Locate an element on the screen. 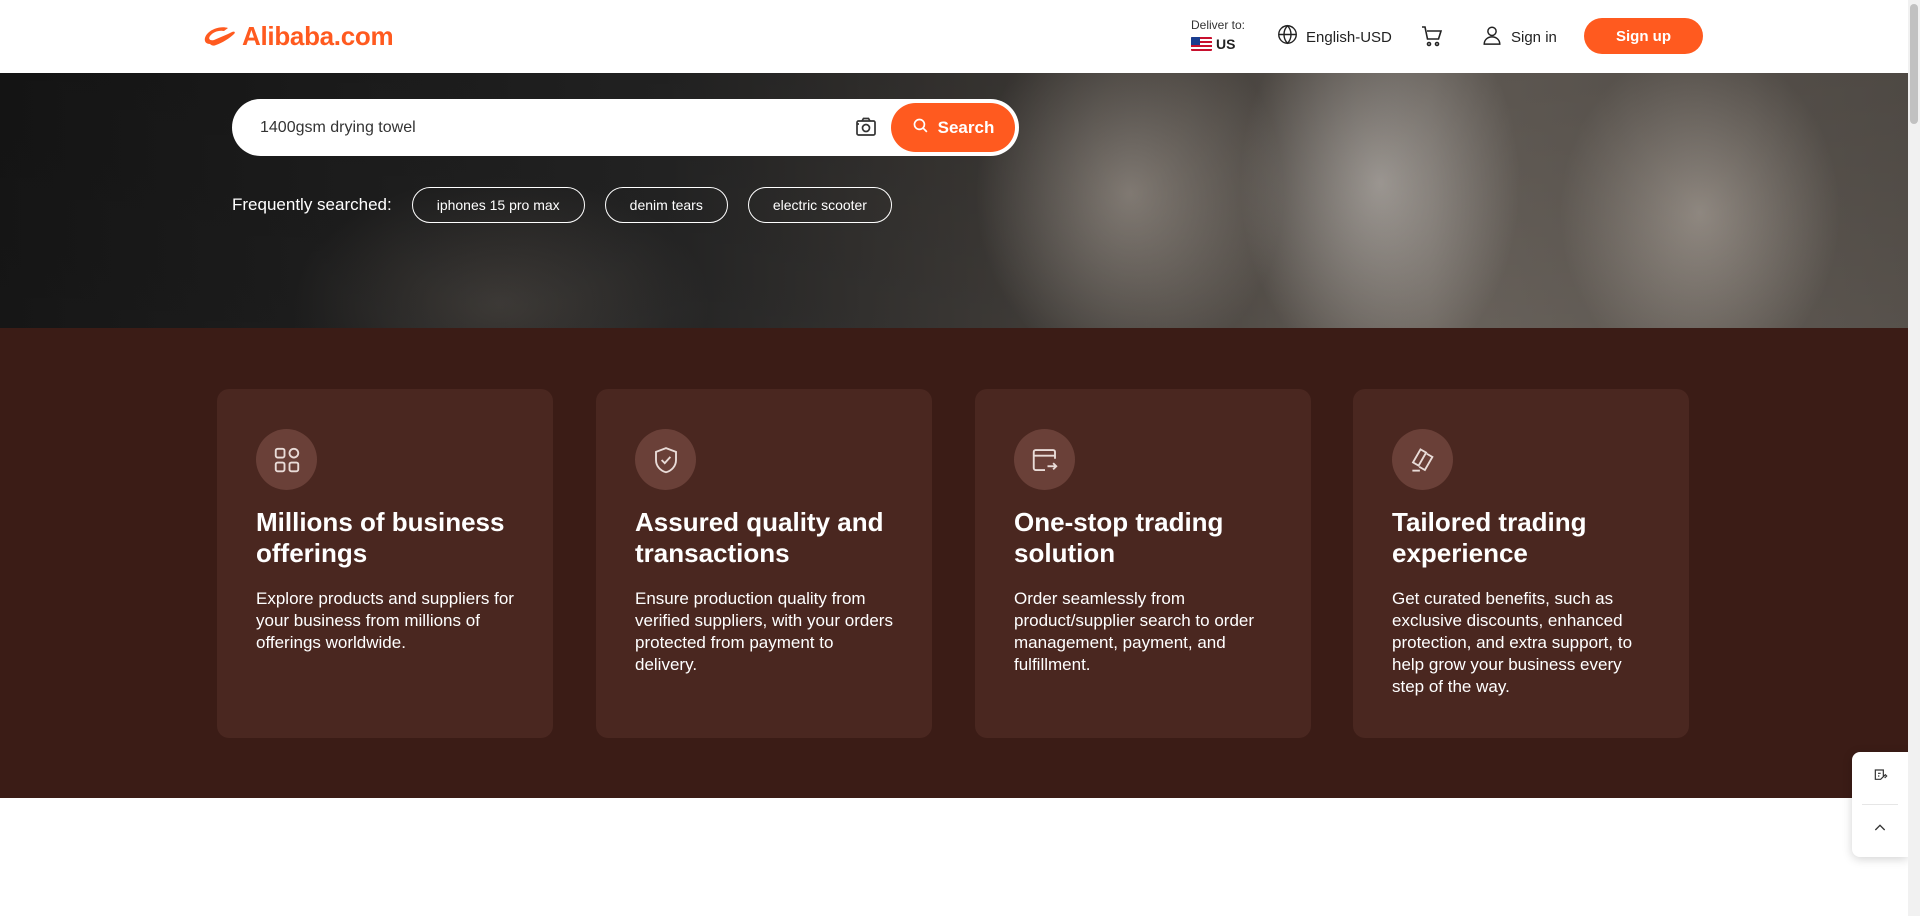  deliver-country: US is located at coordinates (1226, 44).